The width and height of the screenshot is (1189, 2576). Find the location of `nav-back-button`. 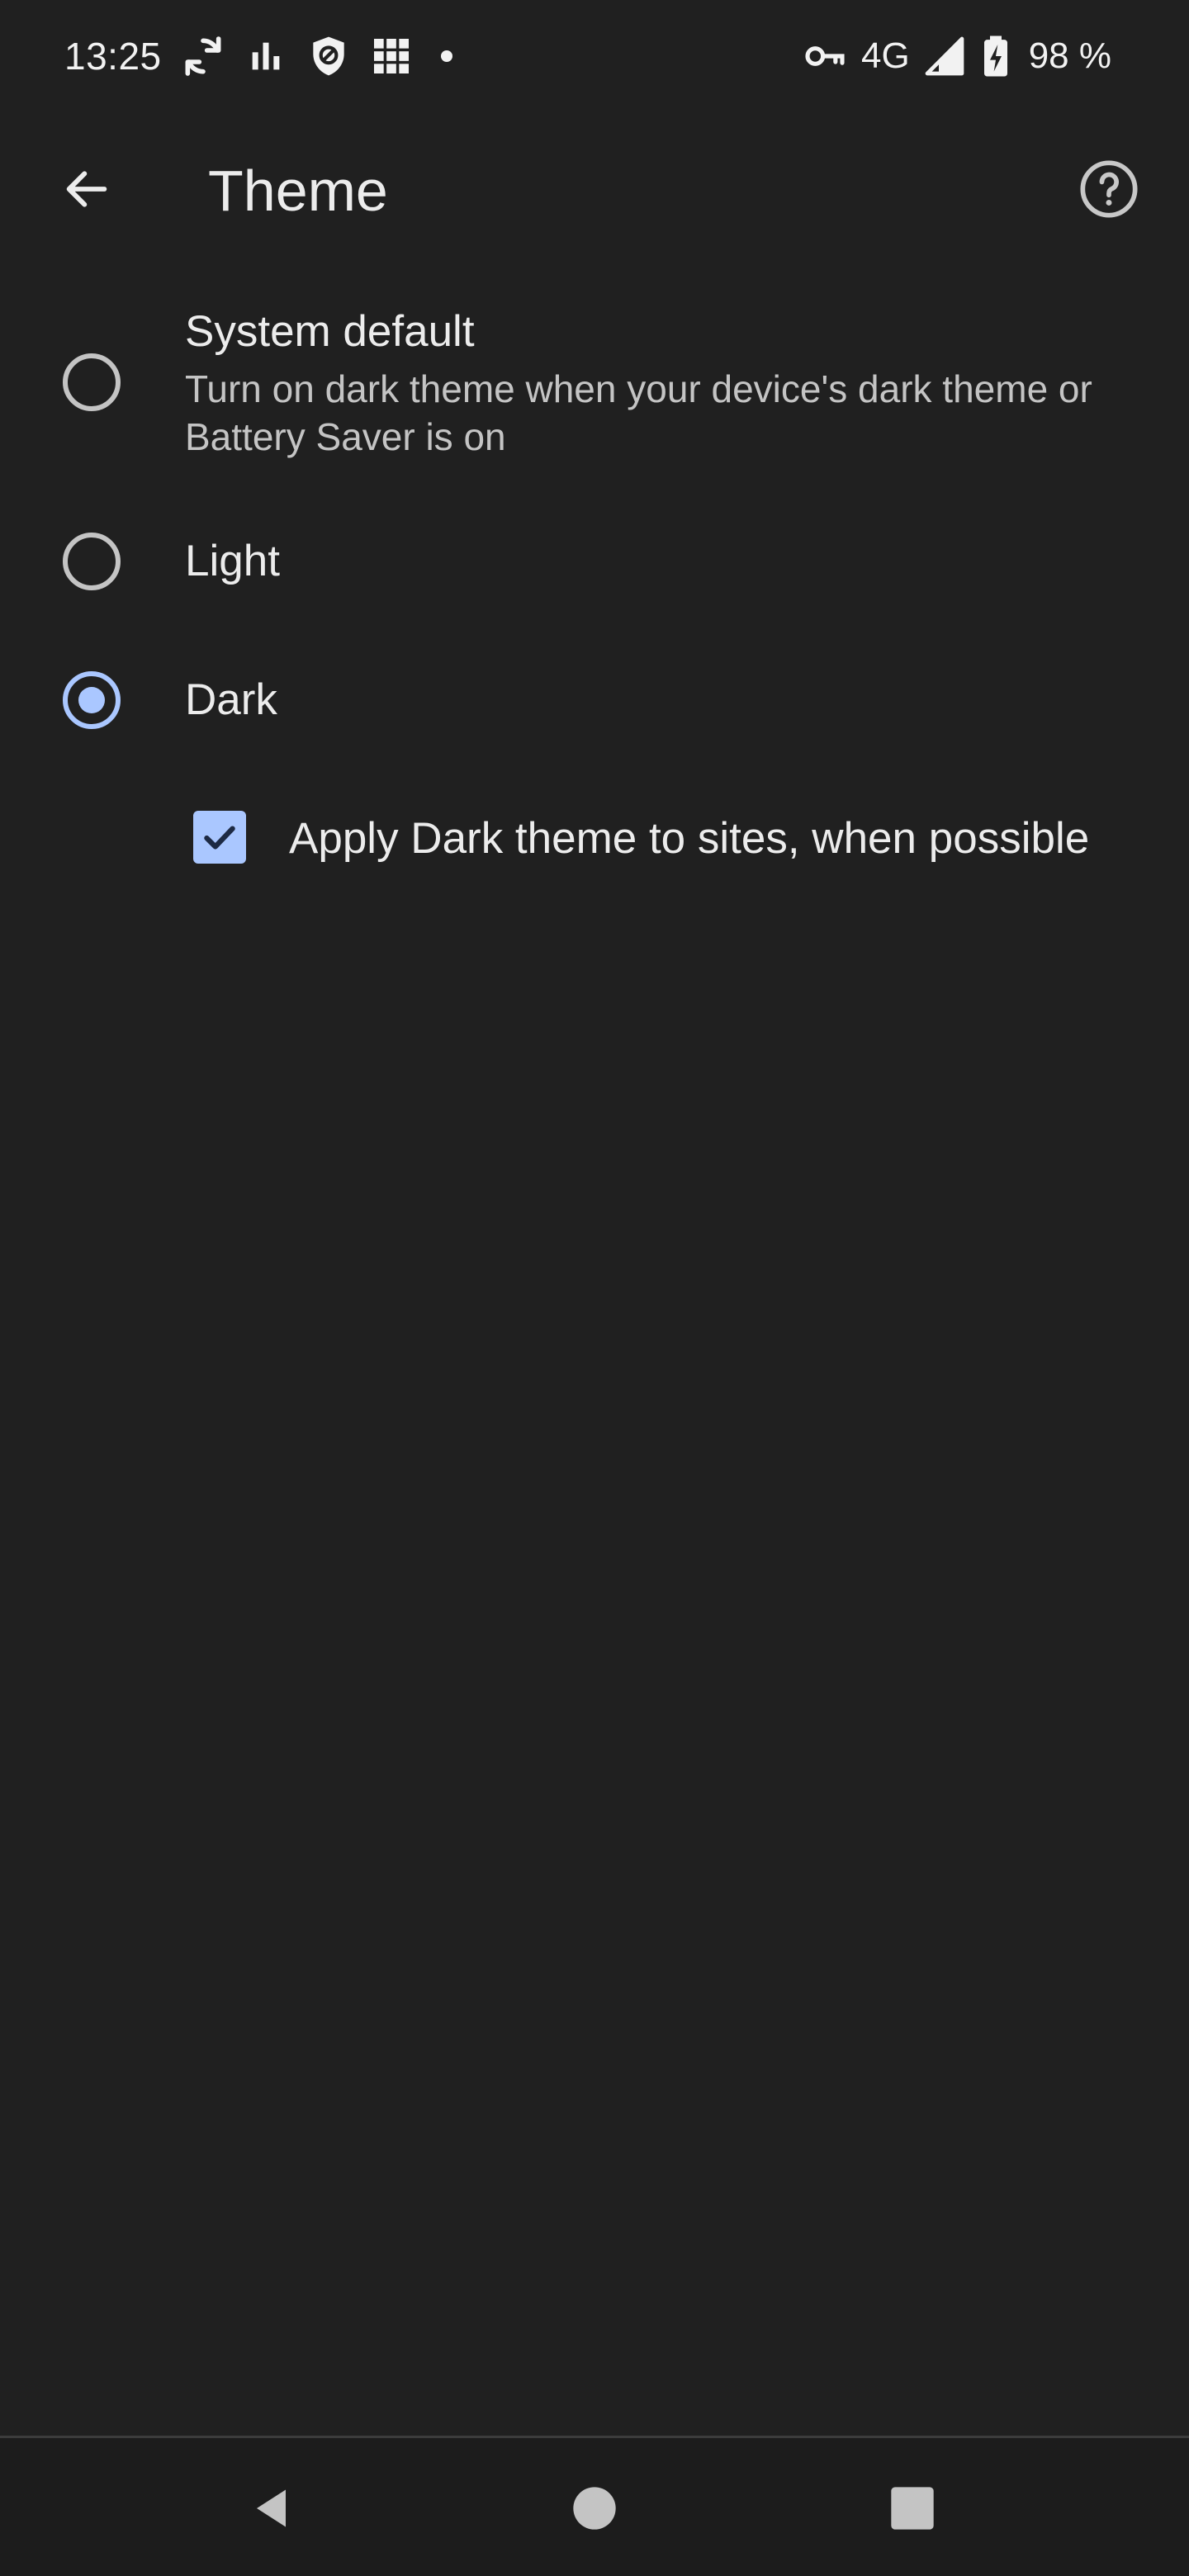

nav-back-button is located at coordinates (273, 2508).